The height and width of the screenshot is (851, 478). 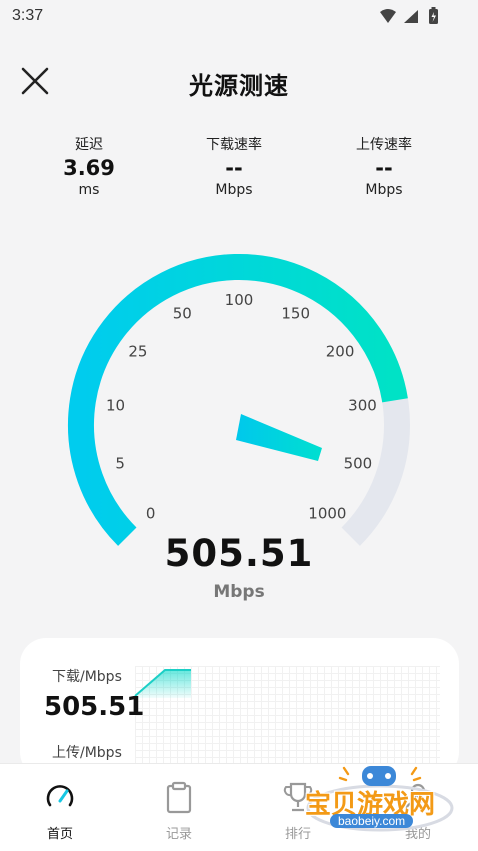 What do you see at coordinates (182, 314) in the screenshot?
I see `gauge-tick-label: 50` at bounding box center [182, 314].